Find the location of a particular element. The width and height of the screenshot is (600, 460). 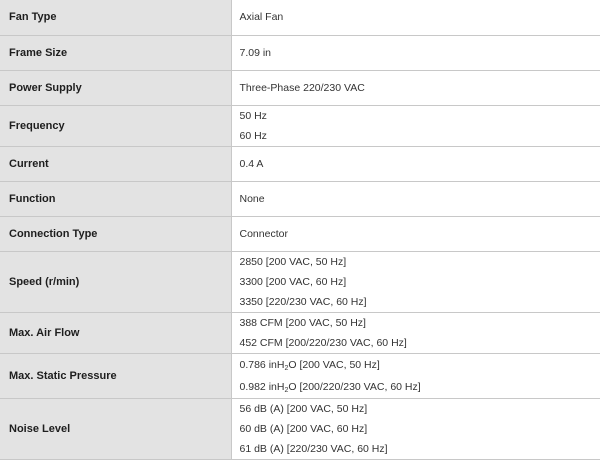

spec-row-fan-type: Fan Type Axial Fan is located at coordinates (300, 17).